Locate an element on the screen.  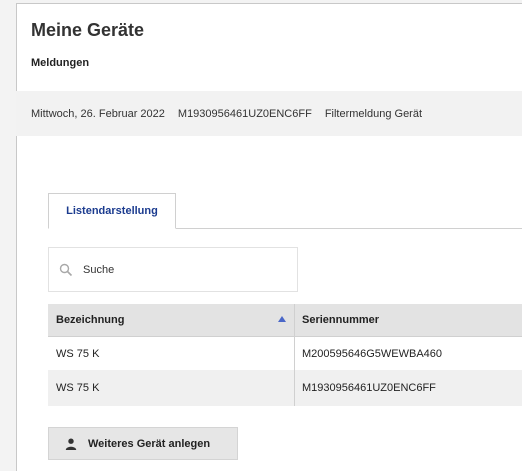
column-header-bezeichnung: Bezeichnung is located at coordinates (171, 320).